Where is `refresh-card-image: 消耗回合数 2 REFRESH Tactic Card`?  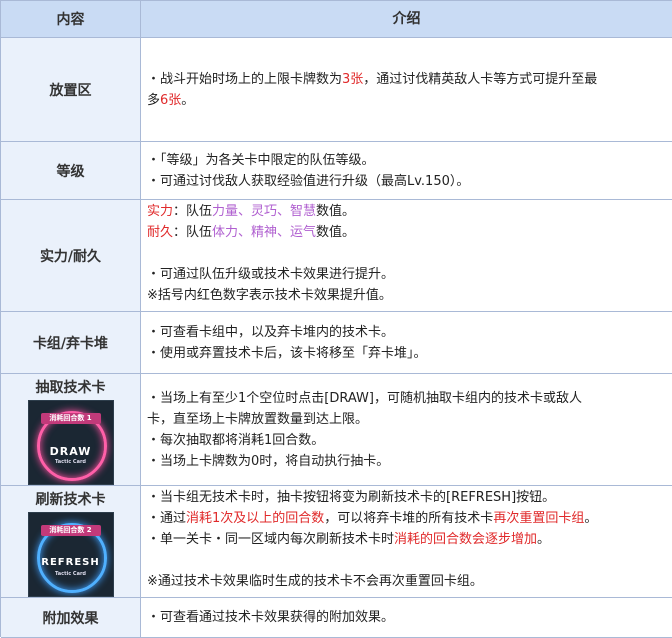 refresh-card-image: 消耗回合数 2 REFRESH Tactic Card is located at coordinates (70, 554).